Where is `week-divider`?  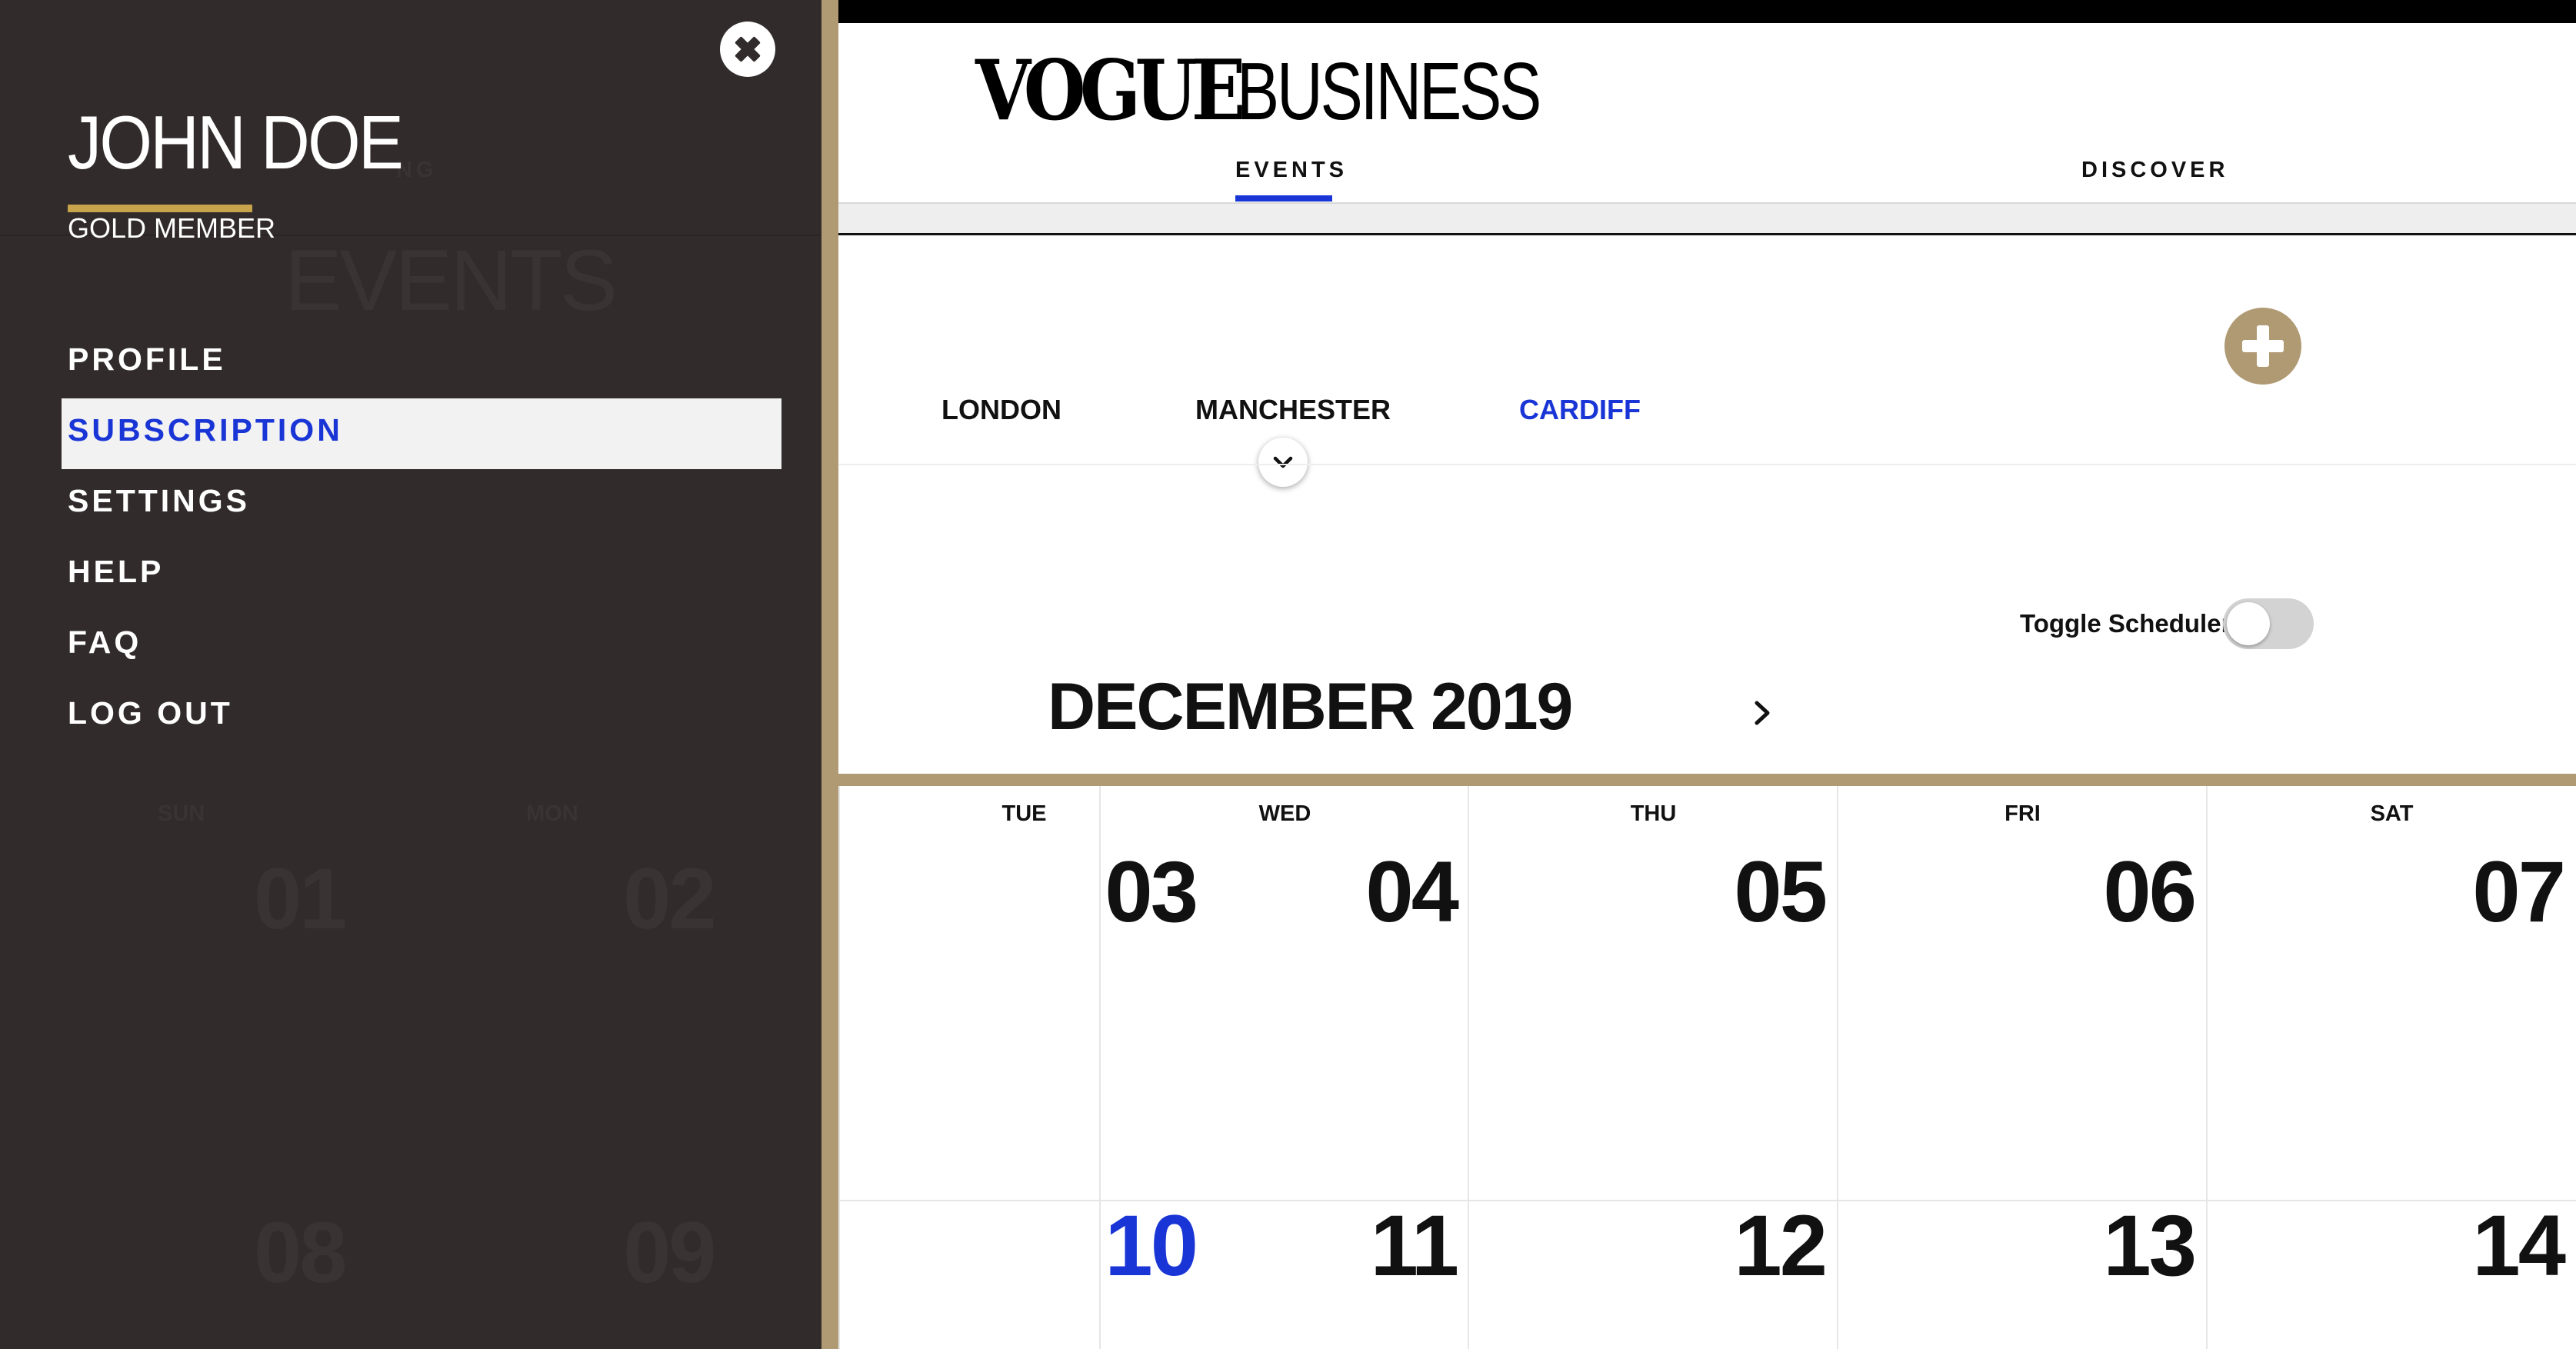
week-divider is located at coordinates (1707, 1200).